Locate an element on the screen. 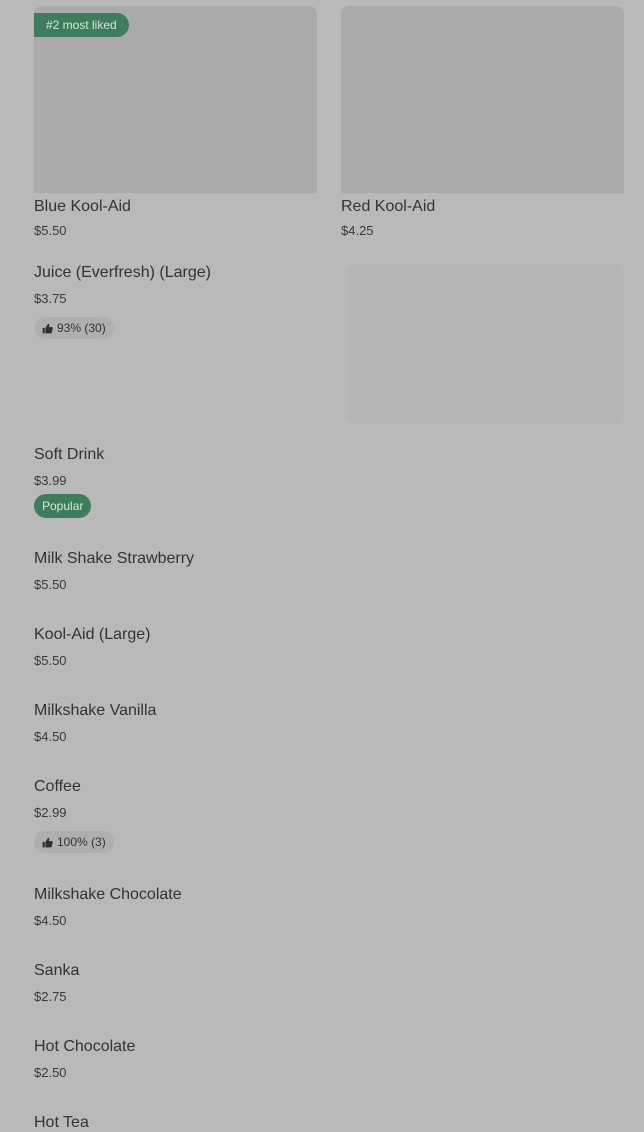  item-price: $2.75 is located at coordinates (50, 996).